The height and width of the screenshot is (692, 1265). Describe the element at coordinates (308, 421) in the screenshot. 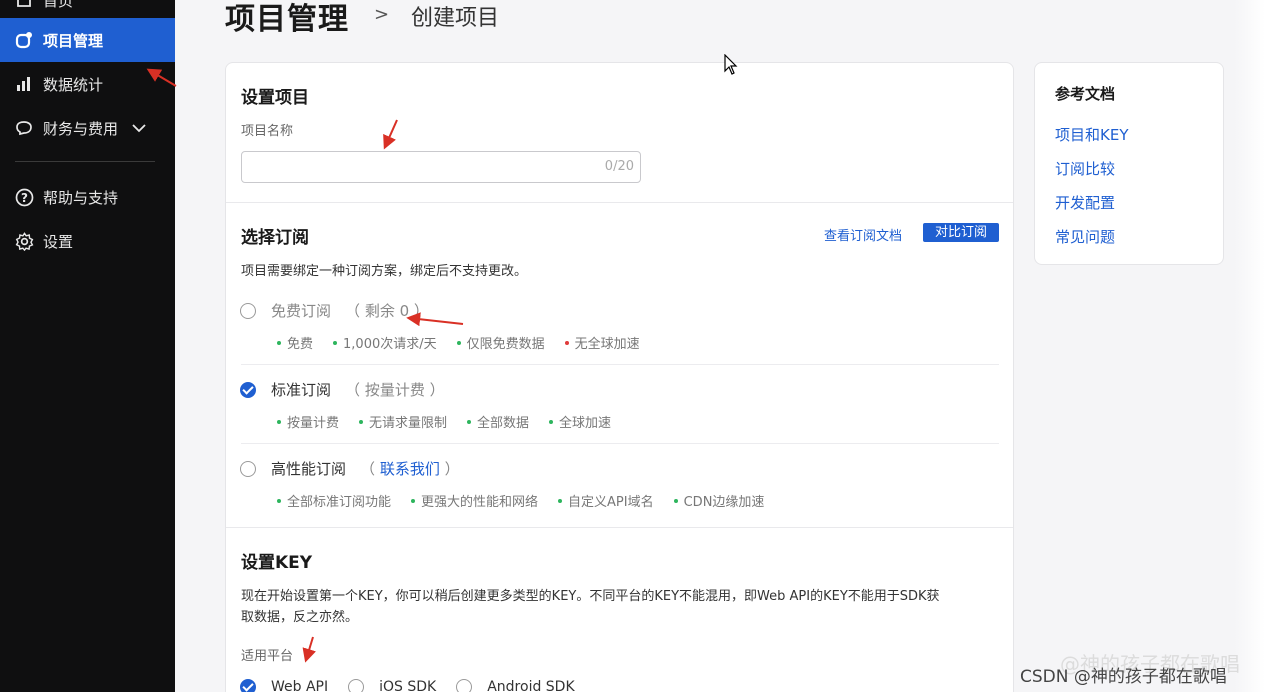

I see `feature-item: 按量计费` at that location.